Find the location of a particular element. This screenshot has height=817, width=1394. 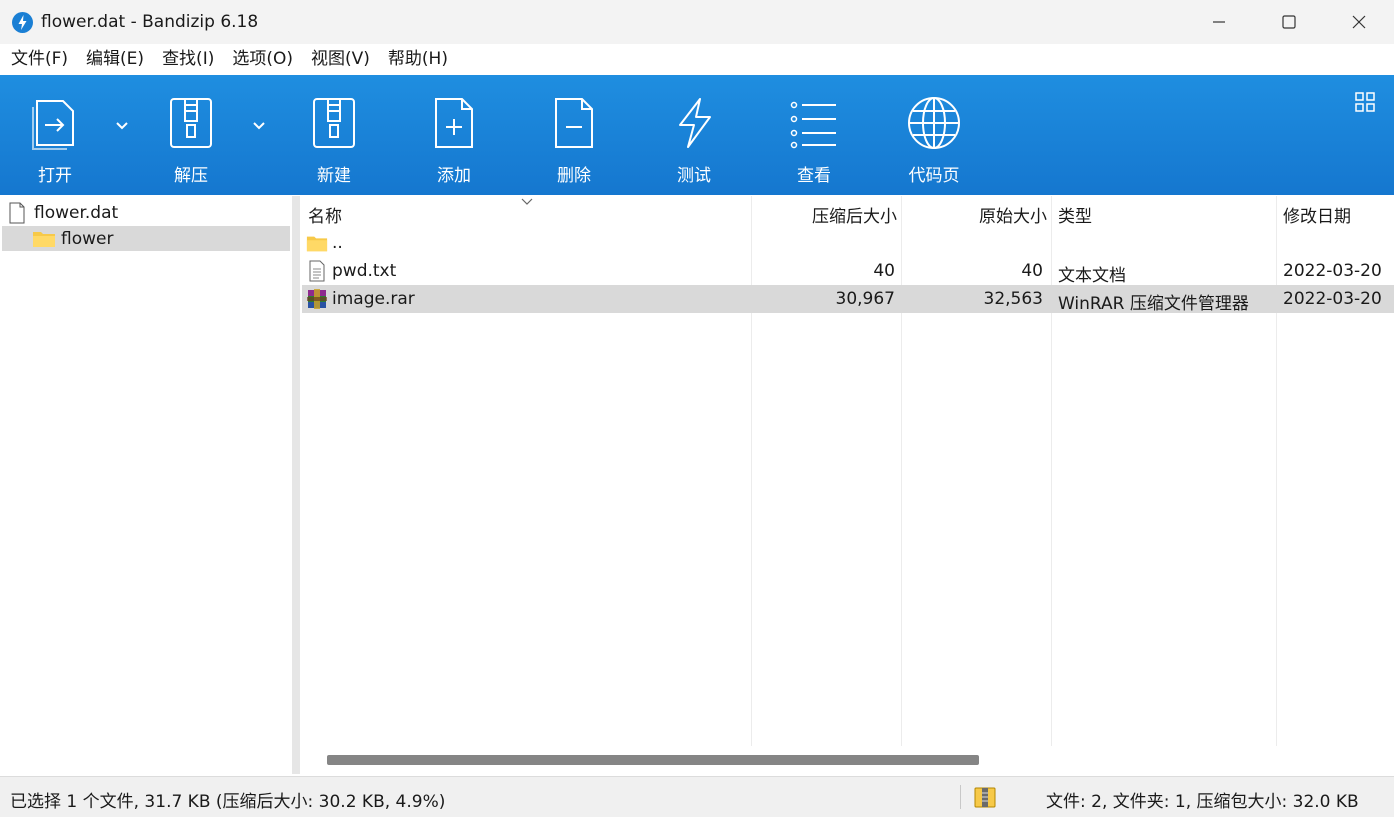

new-label: 新建 is located at coordinates (334, 176).